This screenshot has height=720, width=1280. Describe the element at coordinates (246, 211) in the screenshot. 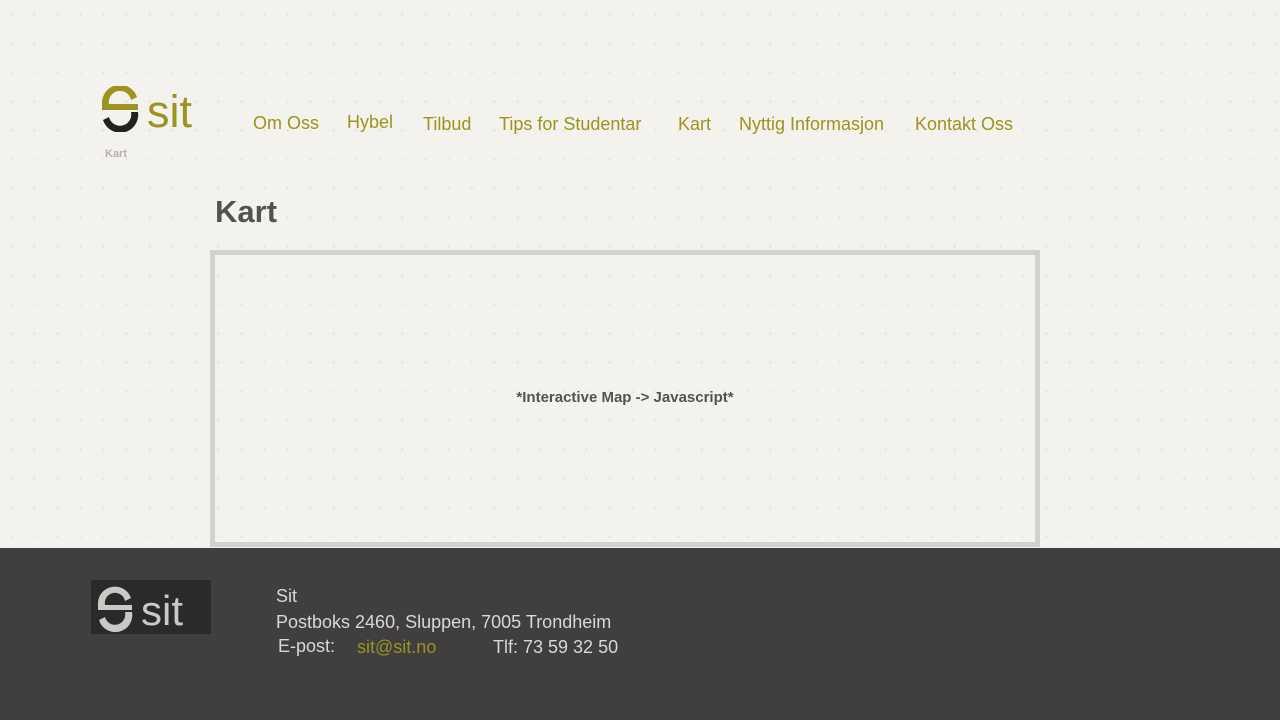

I see `page-title: Kart` at that location.